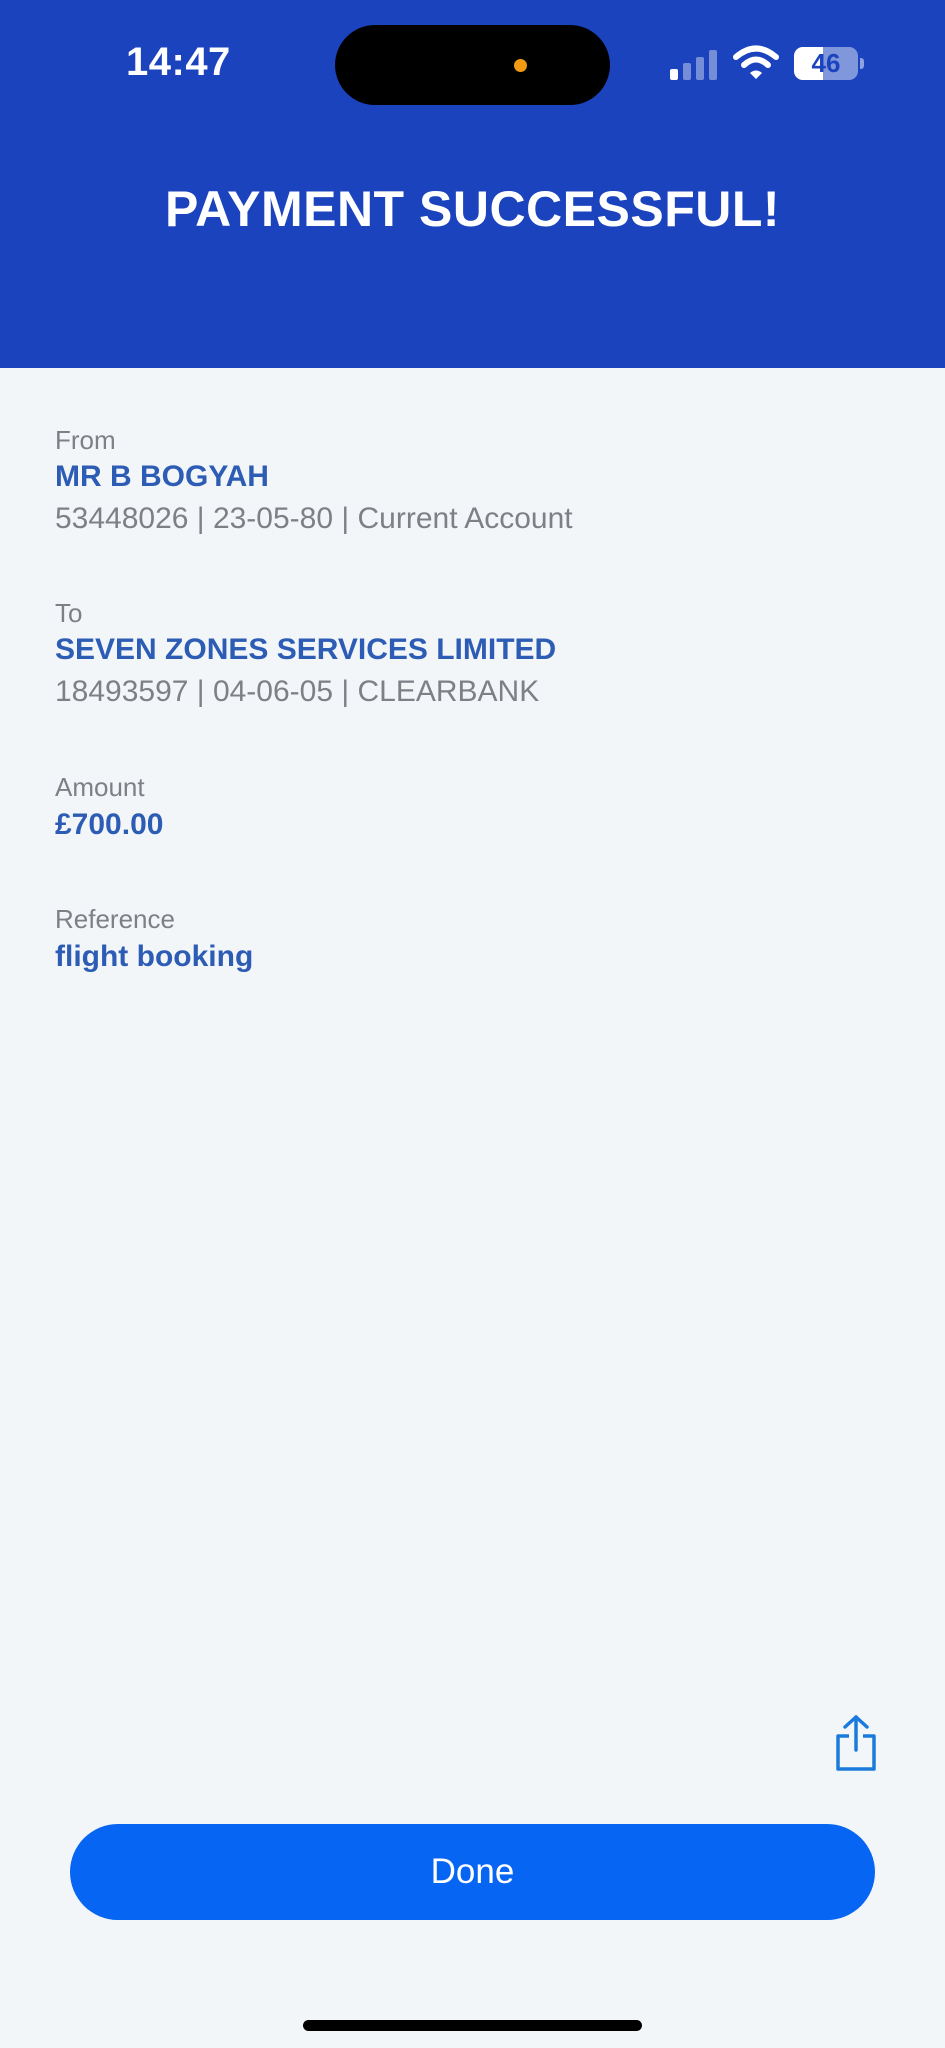 The width and height of the screenshot is (945, 2048). Describe the element at coordinates (69, 613) in the screenshot. I see `to-label: To` at that location.